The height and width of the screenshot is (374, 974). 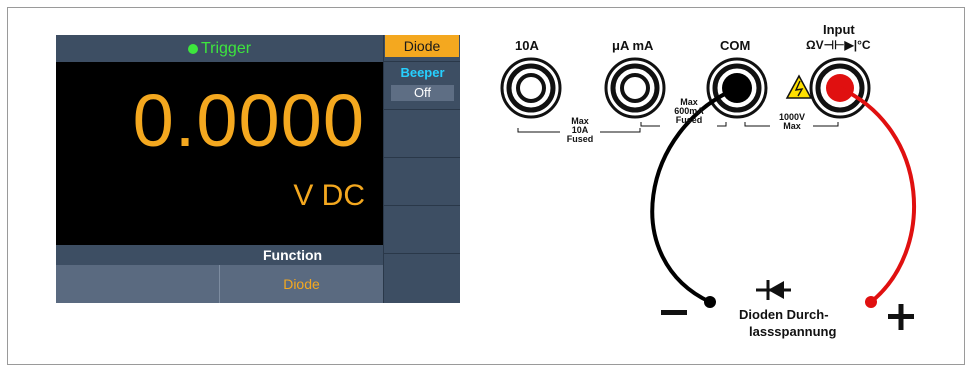 I want to click on terminal-ua-ma-icon, so click(x=635, y=88).